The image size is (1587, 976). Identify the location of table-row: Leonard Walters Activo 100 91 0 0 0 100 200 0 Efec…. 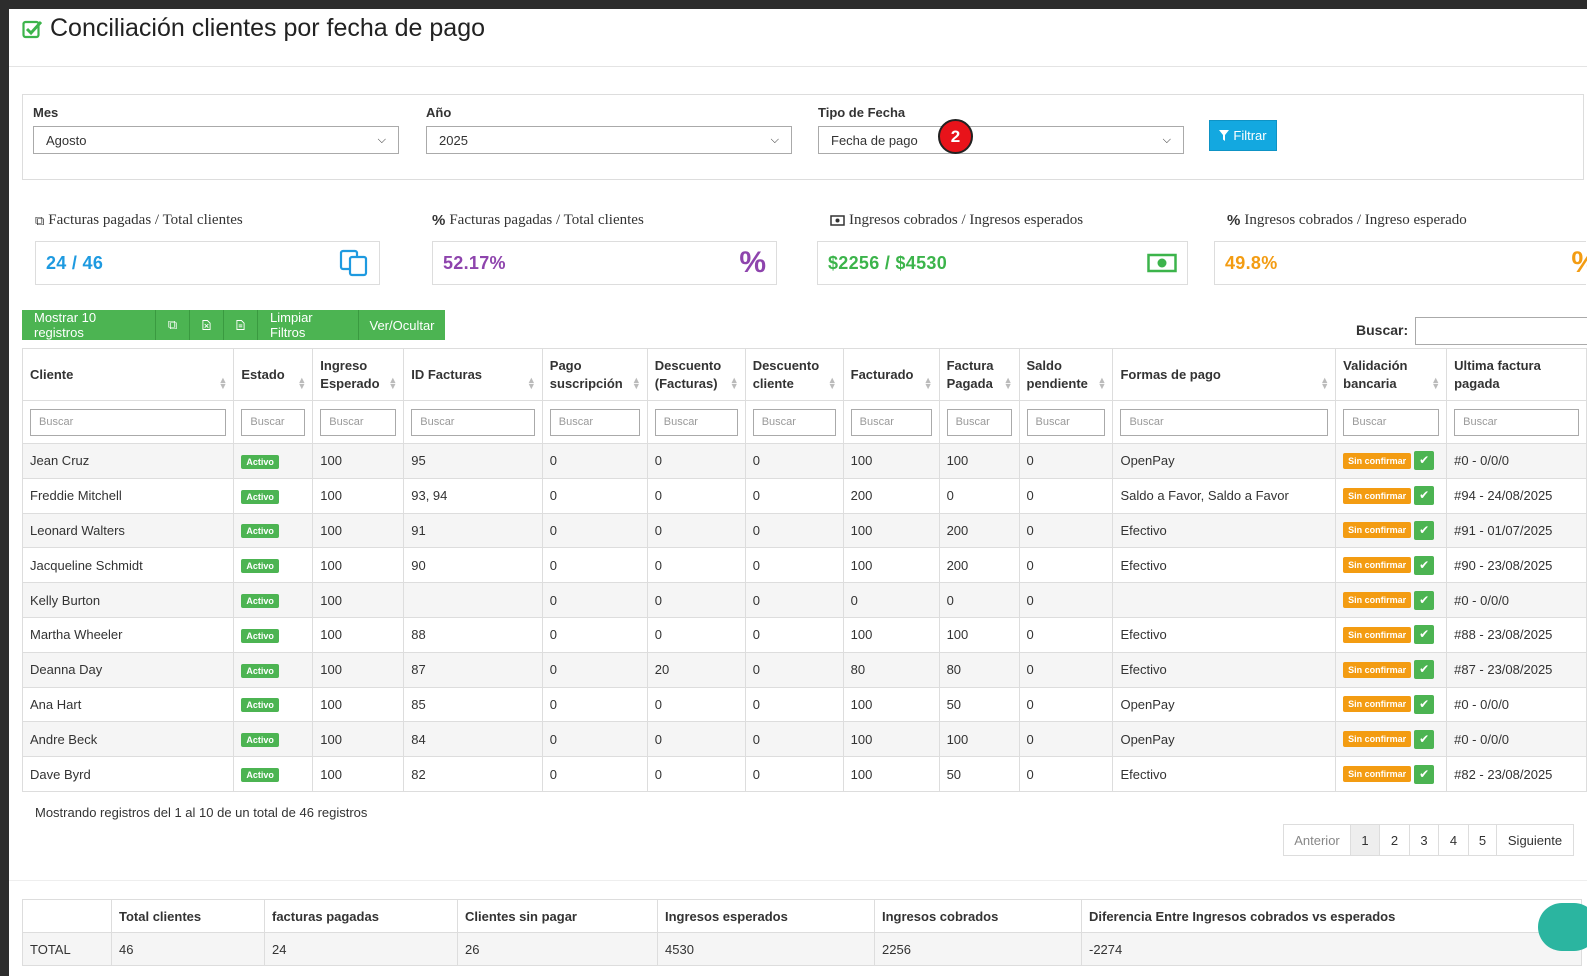
(804, 530).